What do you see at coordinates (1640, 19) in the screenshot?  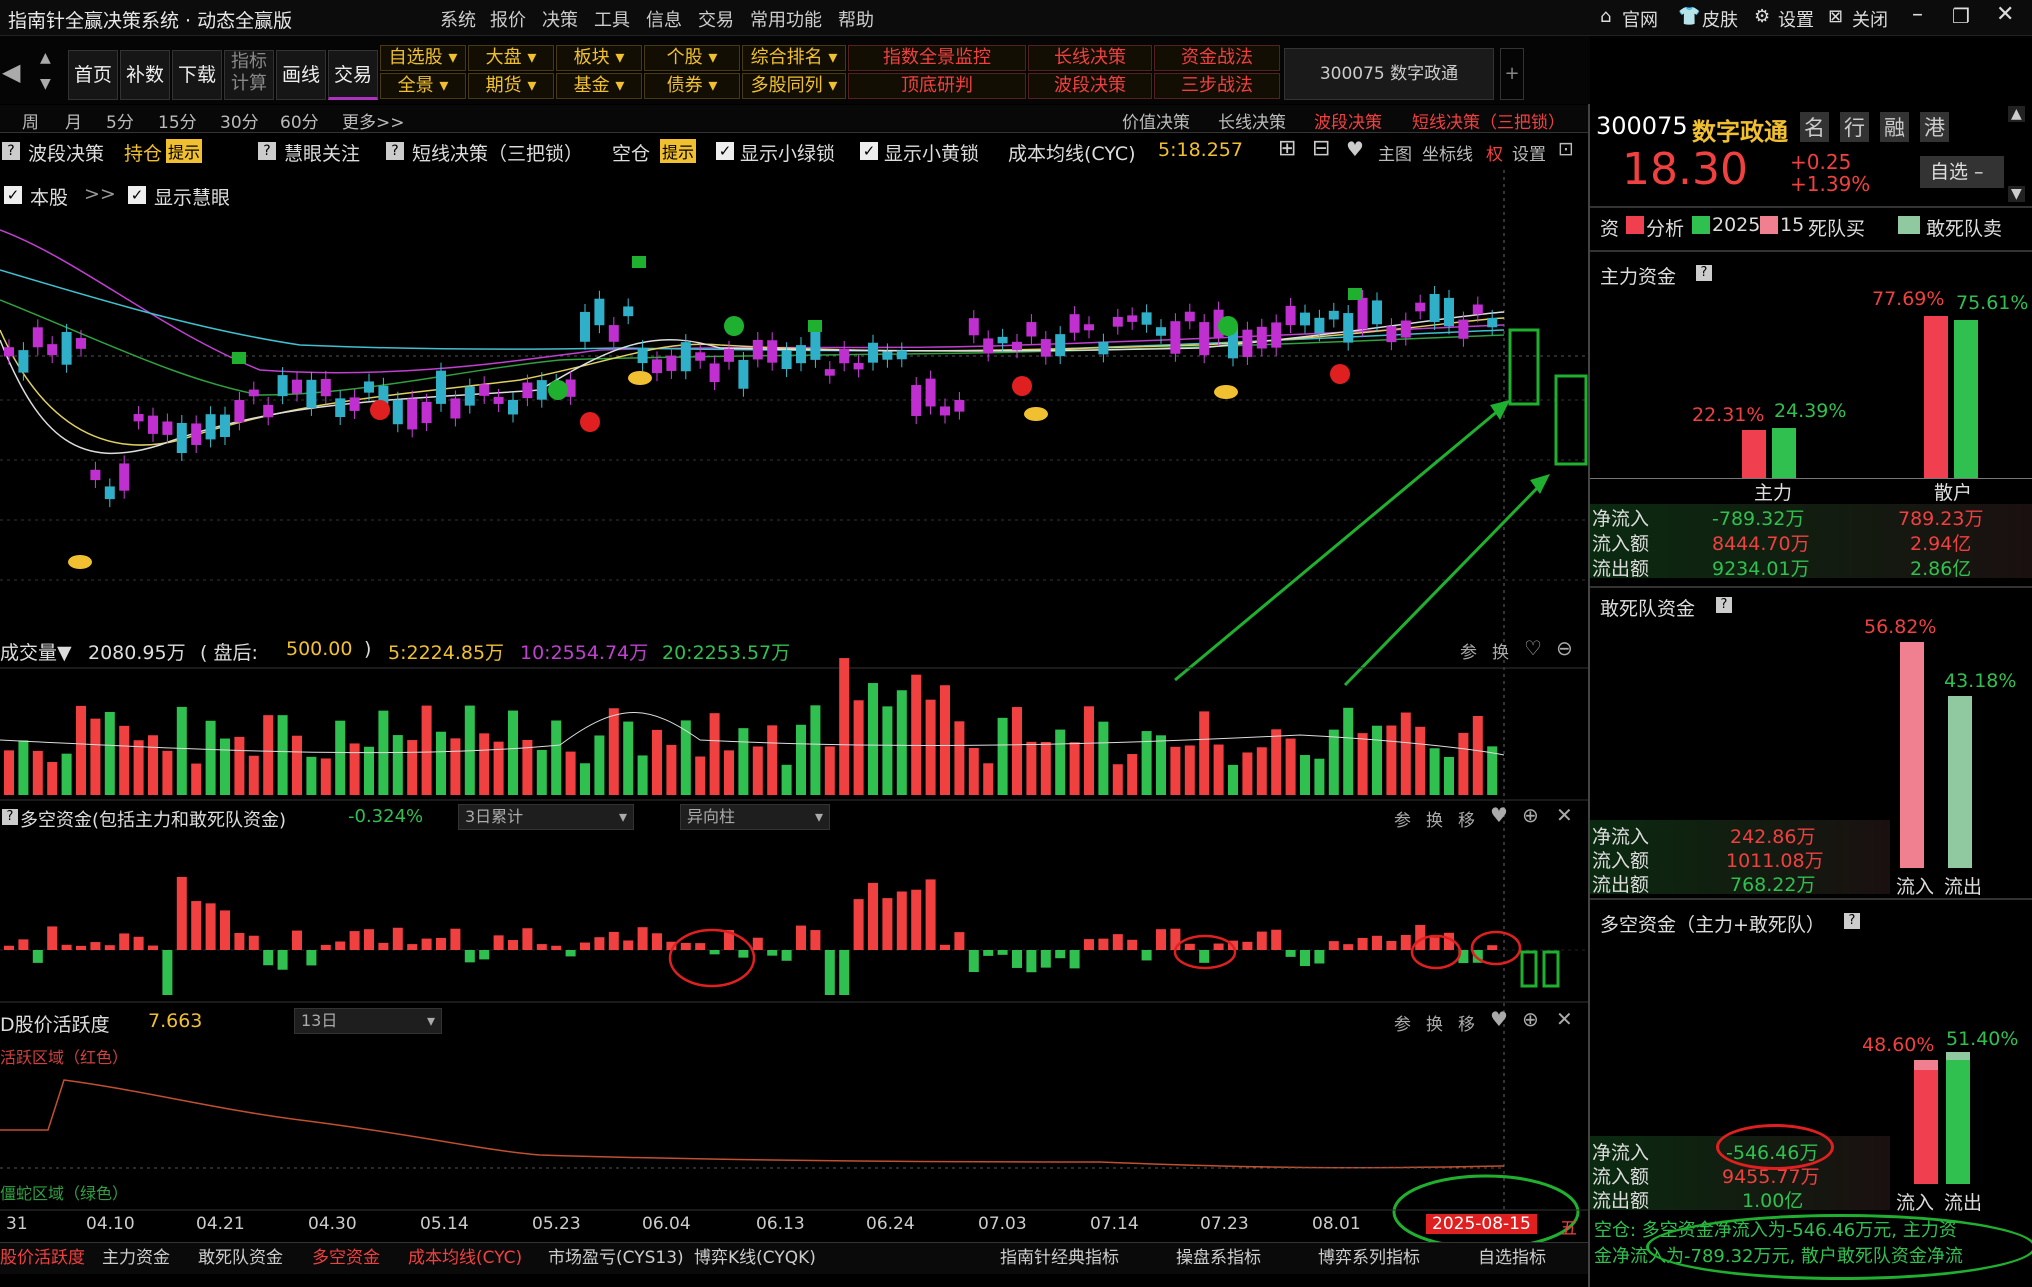 I see `official-link: 官网` at bounding box center [1640, 19].